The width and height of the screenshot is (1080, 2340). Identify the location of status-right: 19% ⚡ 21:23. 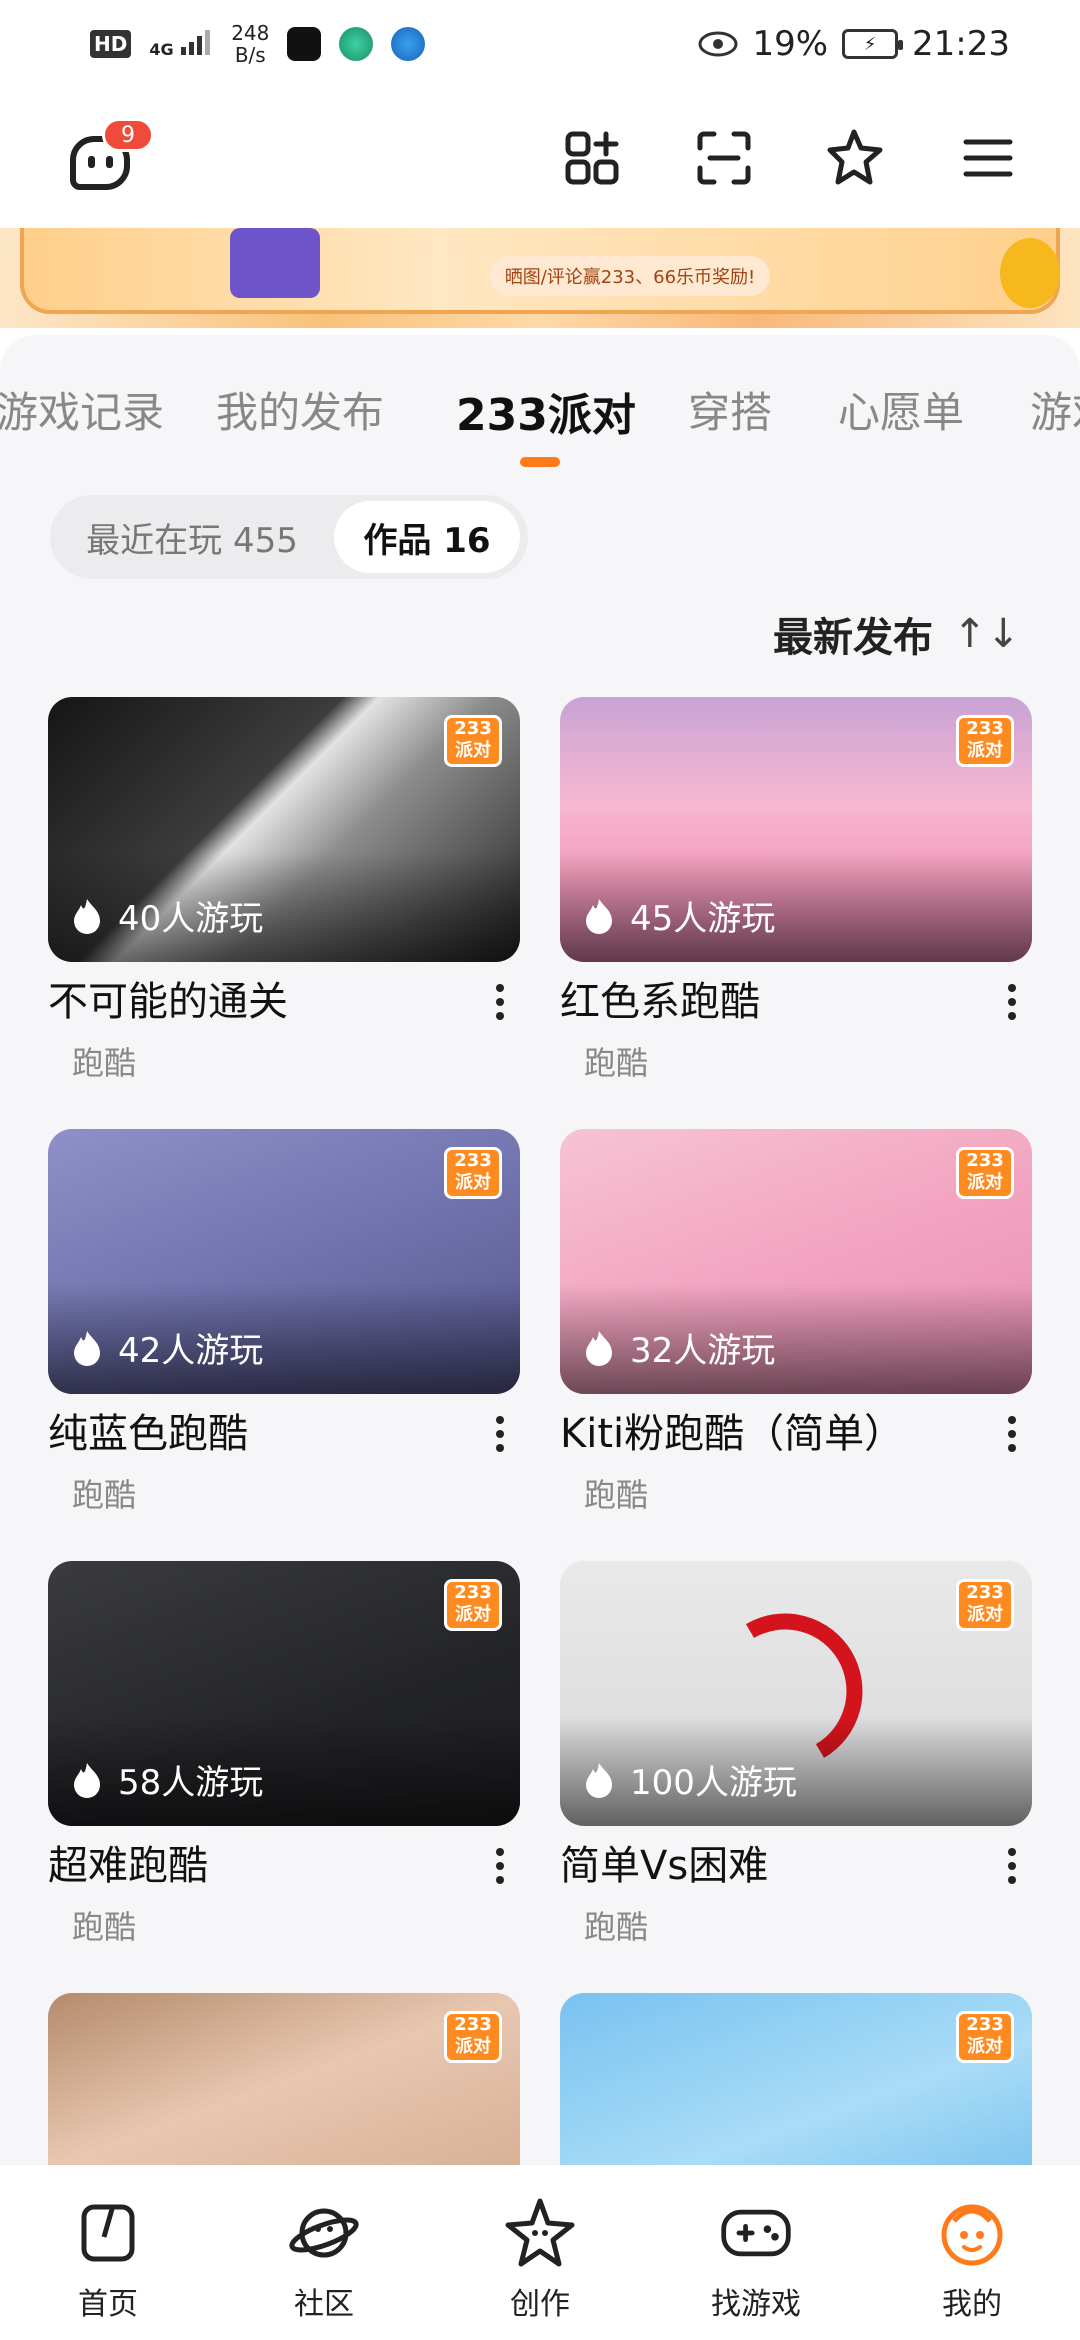
(854, 44).